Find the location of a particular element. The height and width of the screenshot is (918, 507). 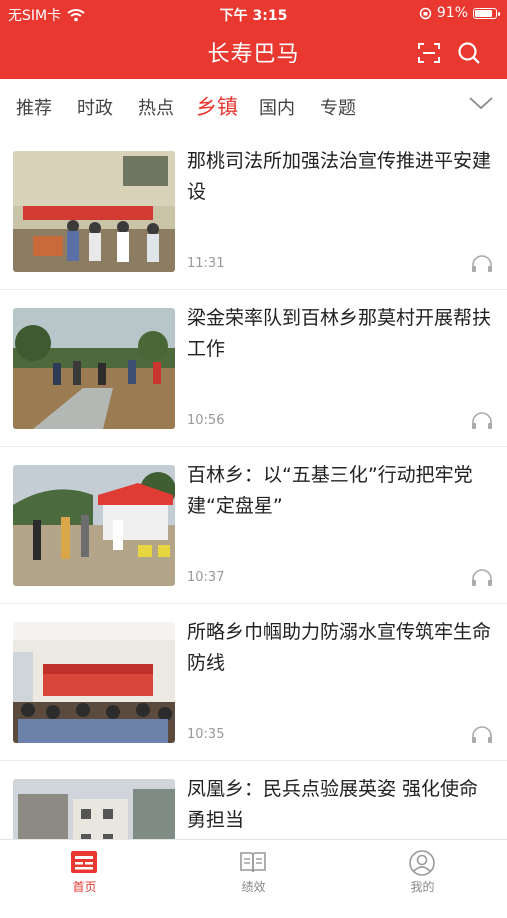

news-time: 11:31 is located at coordinates (206, 263).